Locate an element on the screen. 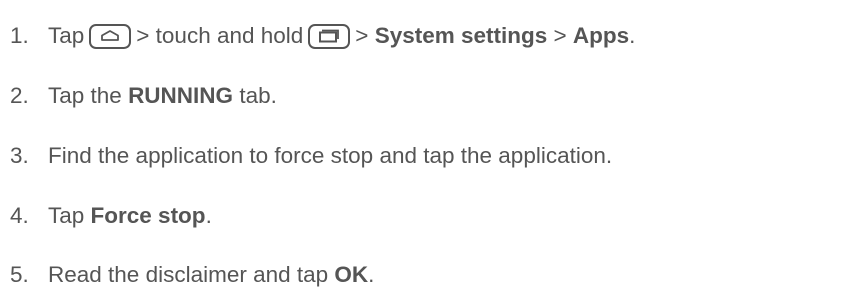 The image size is (841, 306). step-4: 4. Tap Force stop . is located at coordinates (111, 216).